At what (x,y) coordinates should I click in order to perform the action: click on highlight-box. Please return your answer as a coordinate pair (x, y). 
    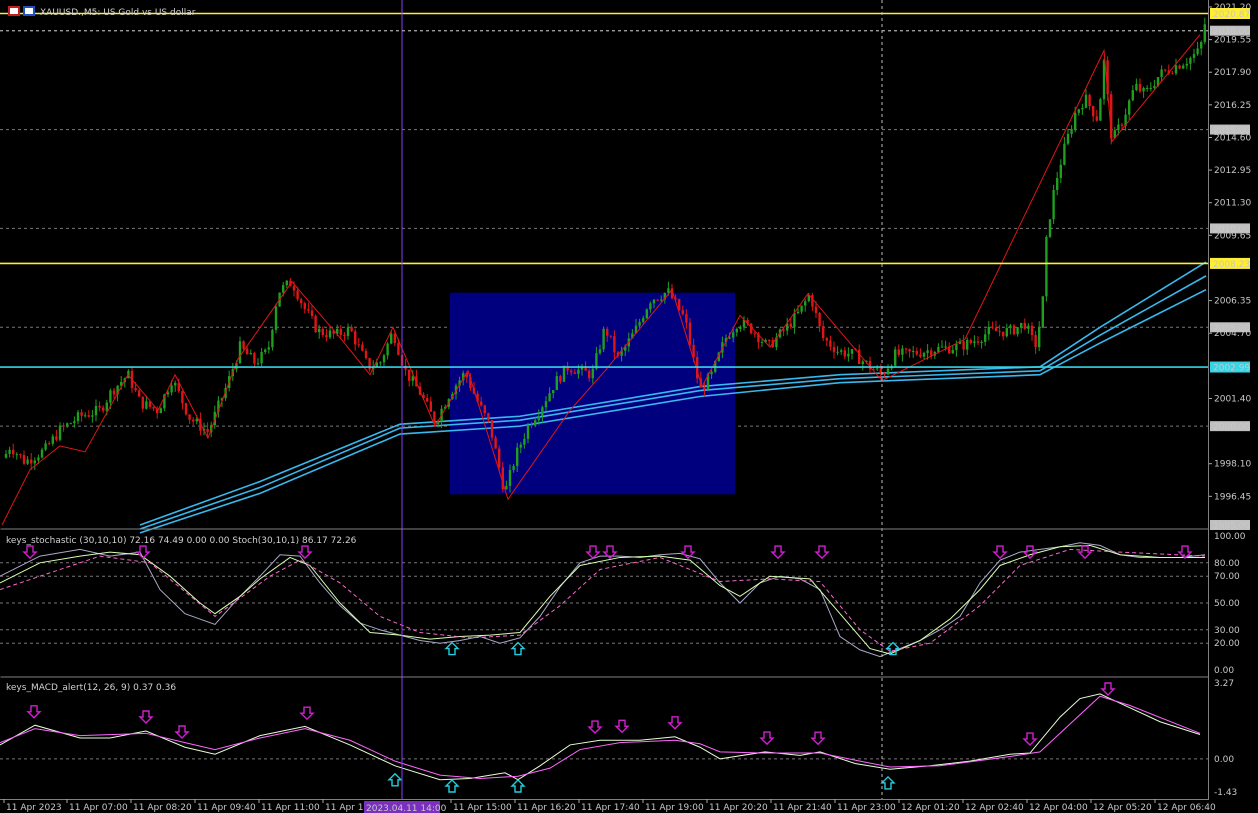
    Looking at the image, I should click on (592, 393).